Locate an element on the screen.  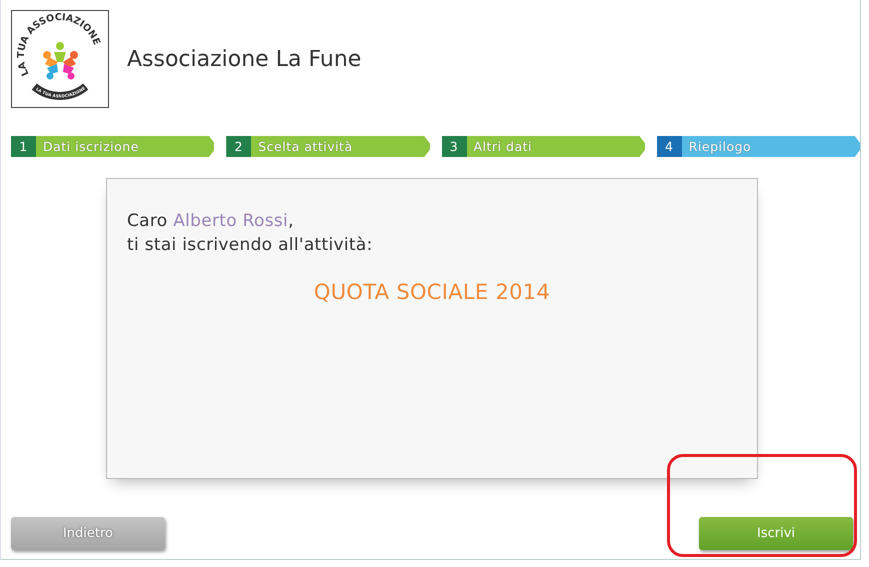
wizard-step: 3 Altri dati is located at coordinates (543, 146).